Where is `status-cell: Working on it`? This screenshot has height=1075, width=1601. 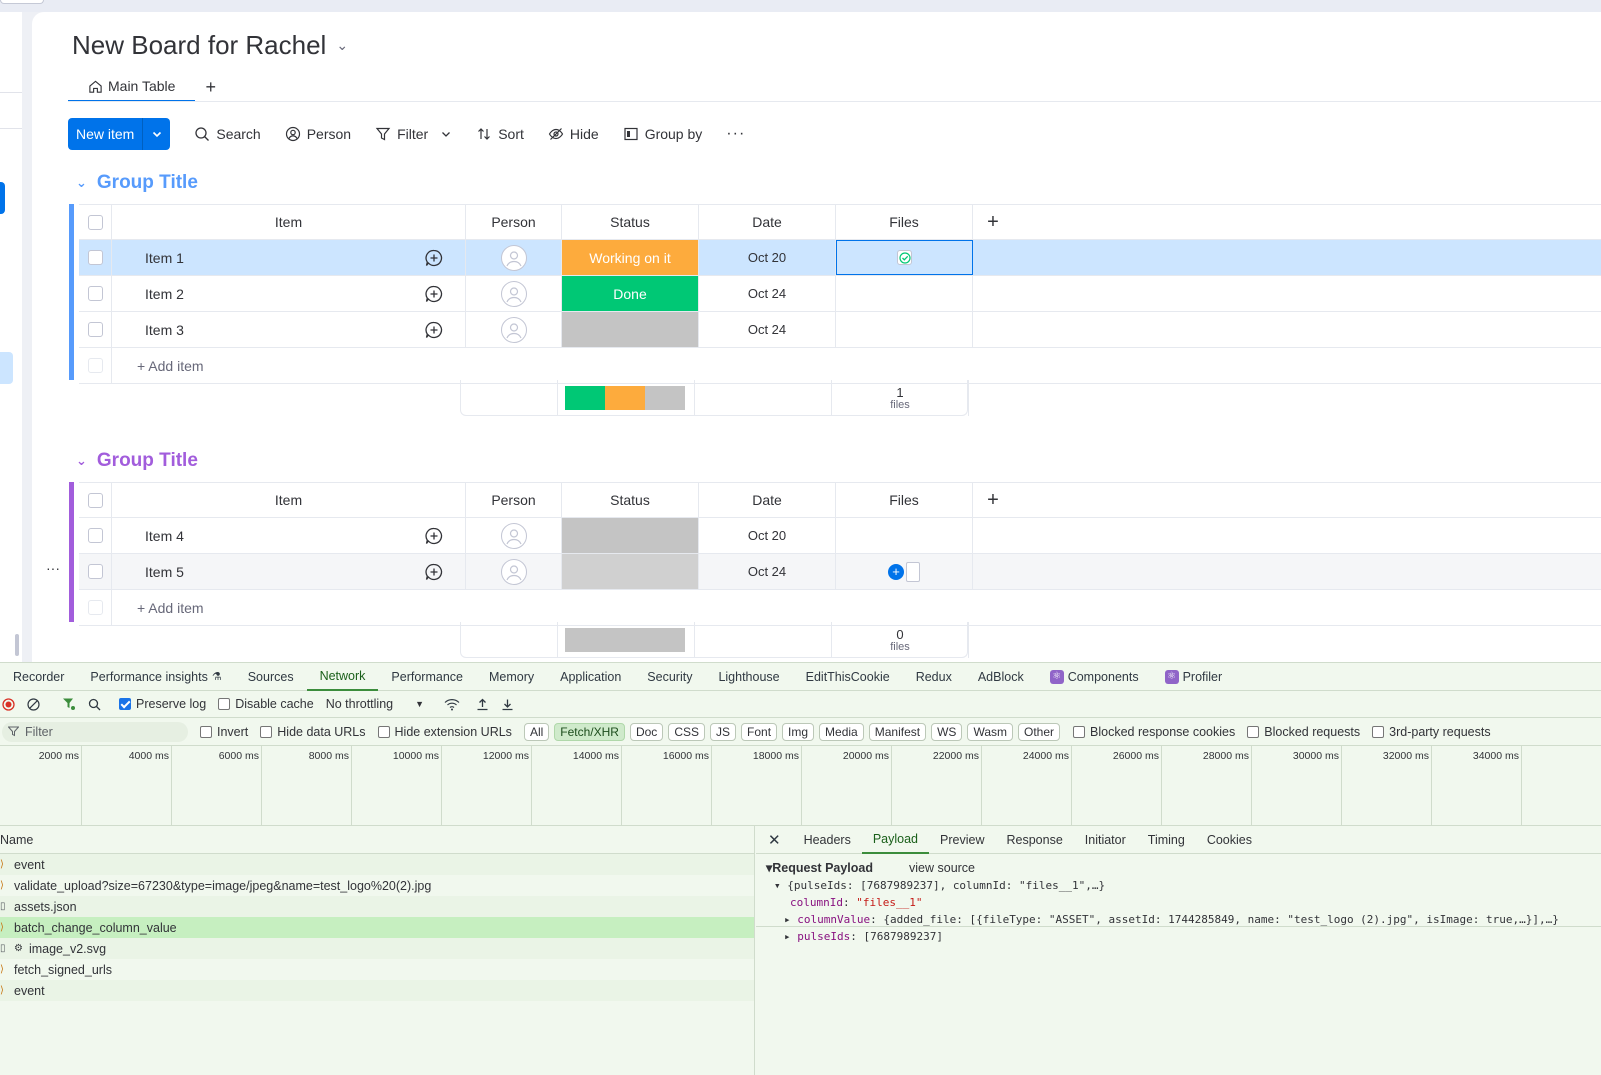 status-cell: Working on it is located at coordinates (630, 257).